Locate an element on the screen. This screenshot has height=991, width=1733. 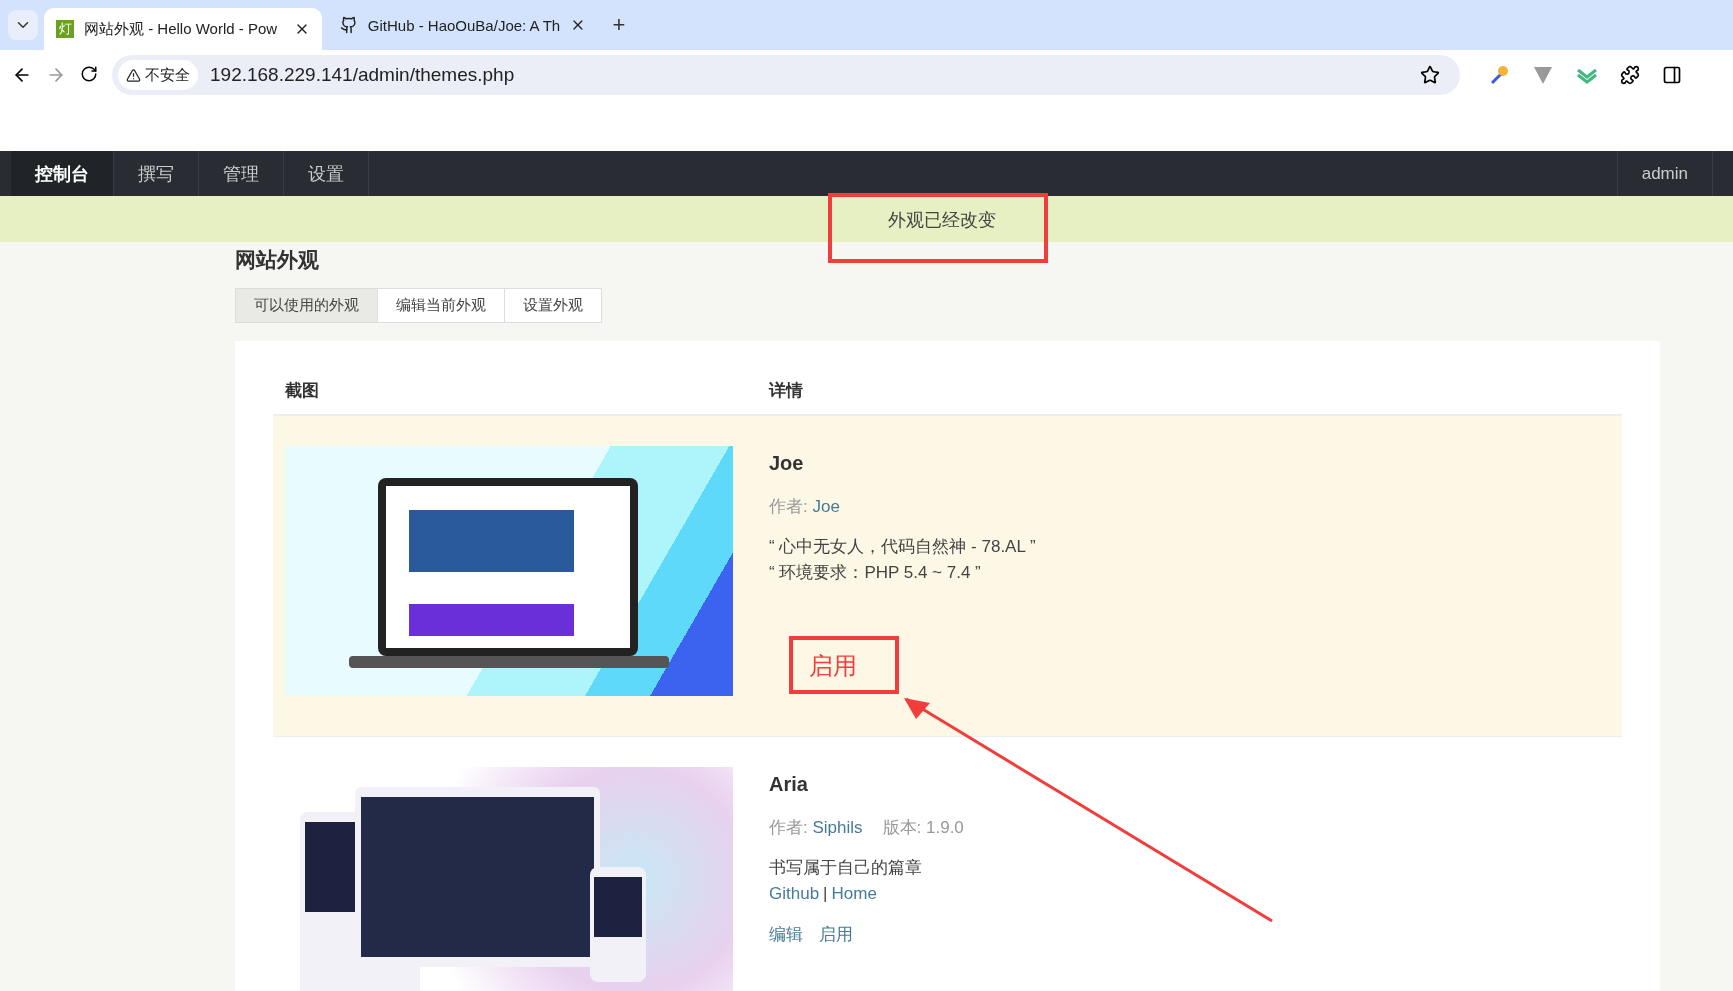
theme-name: Aria is located at coordinates (789, 784).